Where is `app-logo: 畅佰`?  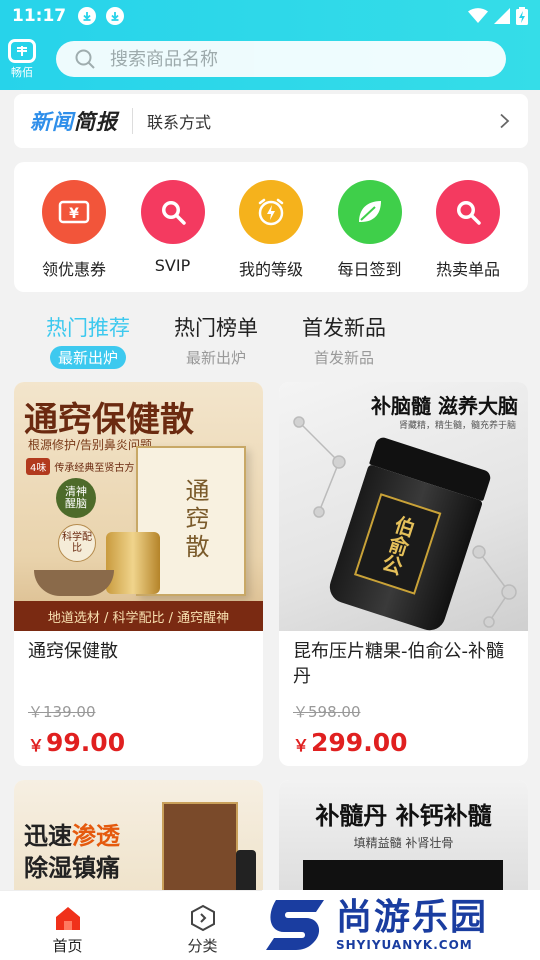
app-logo: 畅佰 is located at coordinates (22, 59).